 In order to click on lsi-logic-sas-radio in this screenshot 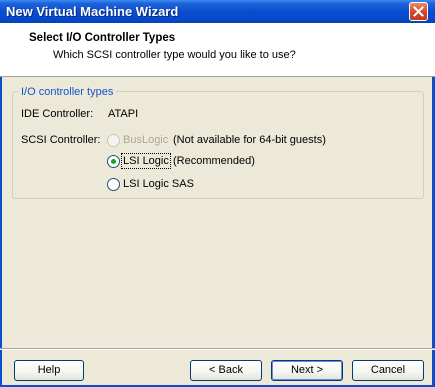, I will do `click(113, 184)`.